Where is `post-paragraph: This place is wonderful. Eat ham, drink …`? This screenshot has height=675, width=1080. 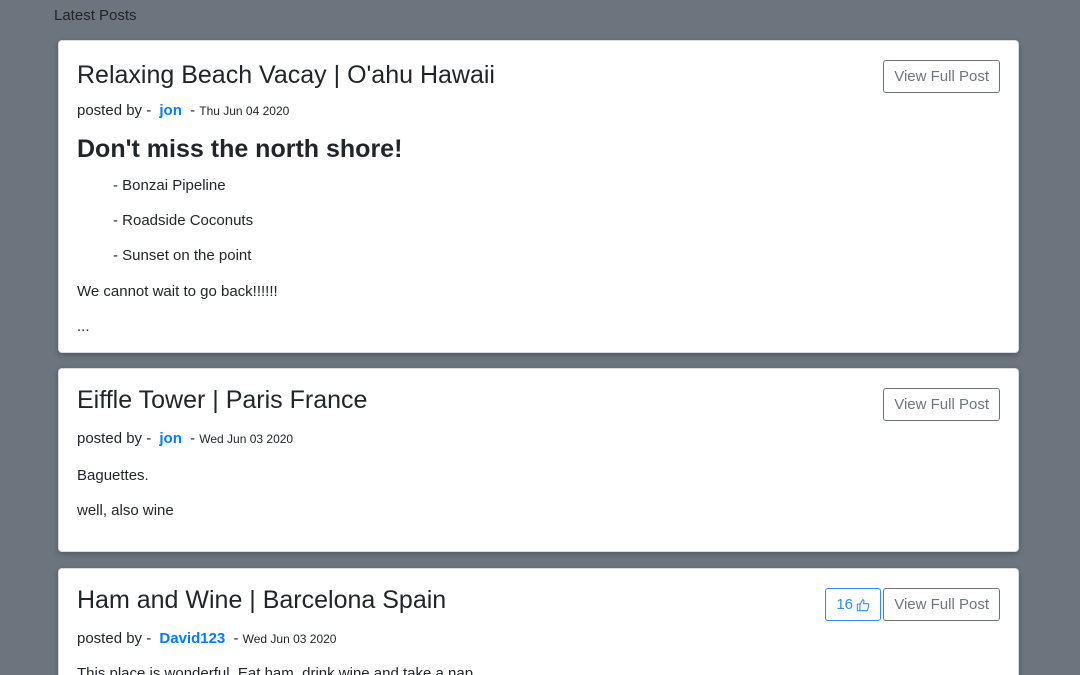 post-paragraph: This place is wonderful. Eat ham, drink … is located at coordinates (277, 670).